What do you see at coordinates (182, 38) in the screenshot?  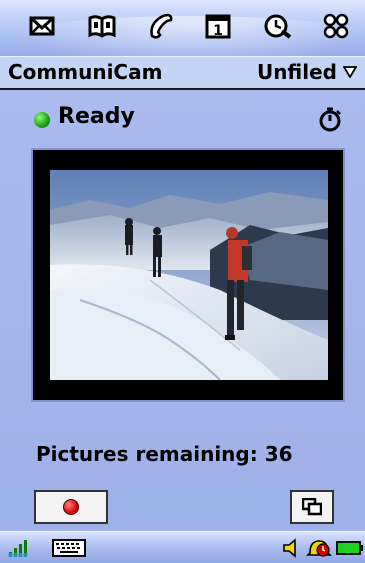 I see `app-toolbar: 1` at bounding box center [182, 38].